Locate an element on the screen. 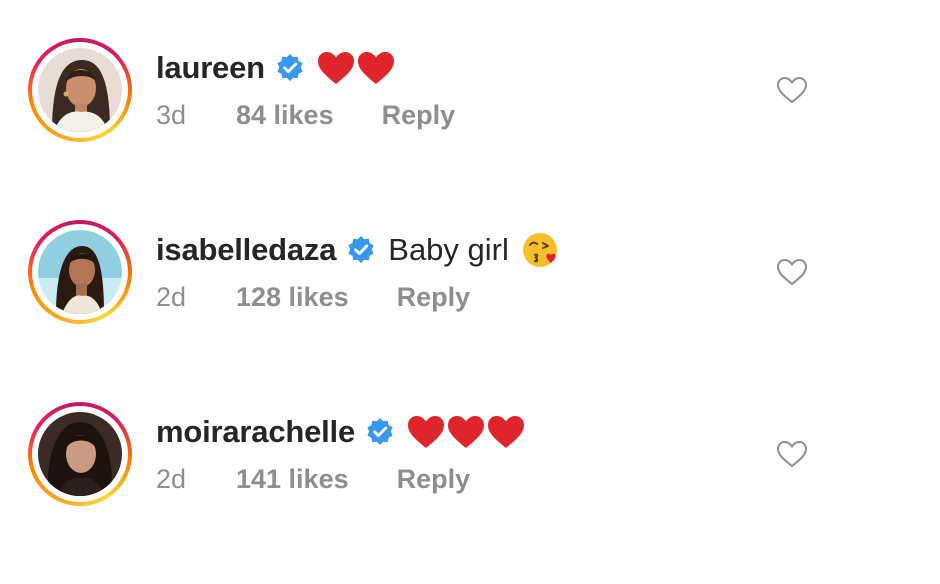 This screenshot has height=584, width=940. comment-meta: 2d 128 likes Reply is located at coordinates (313, 297).